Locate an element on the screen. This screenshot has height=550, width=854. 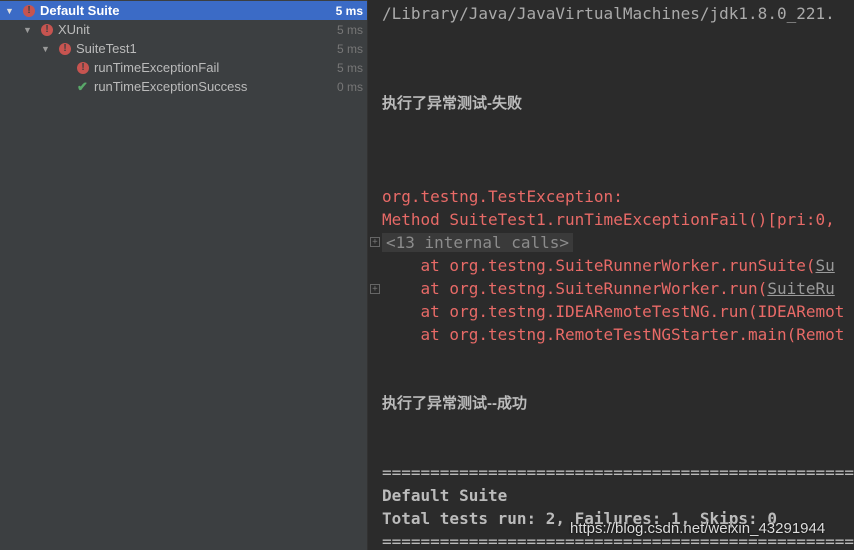
watermark: https://blog.csdn.net/weixin_43291944 is located at coordinates (698, 528).